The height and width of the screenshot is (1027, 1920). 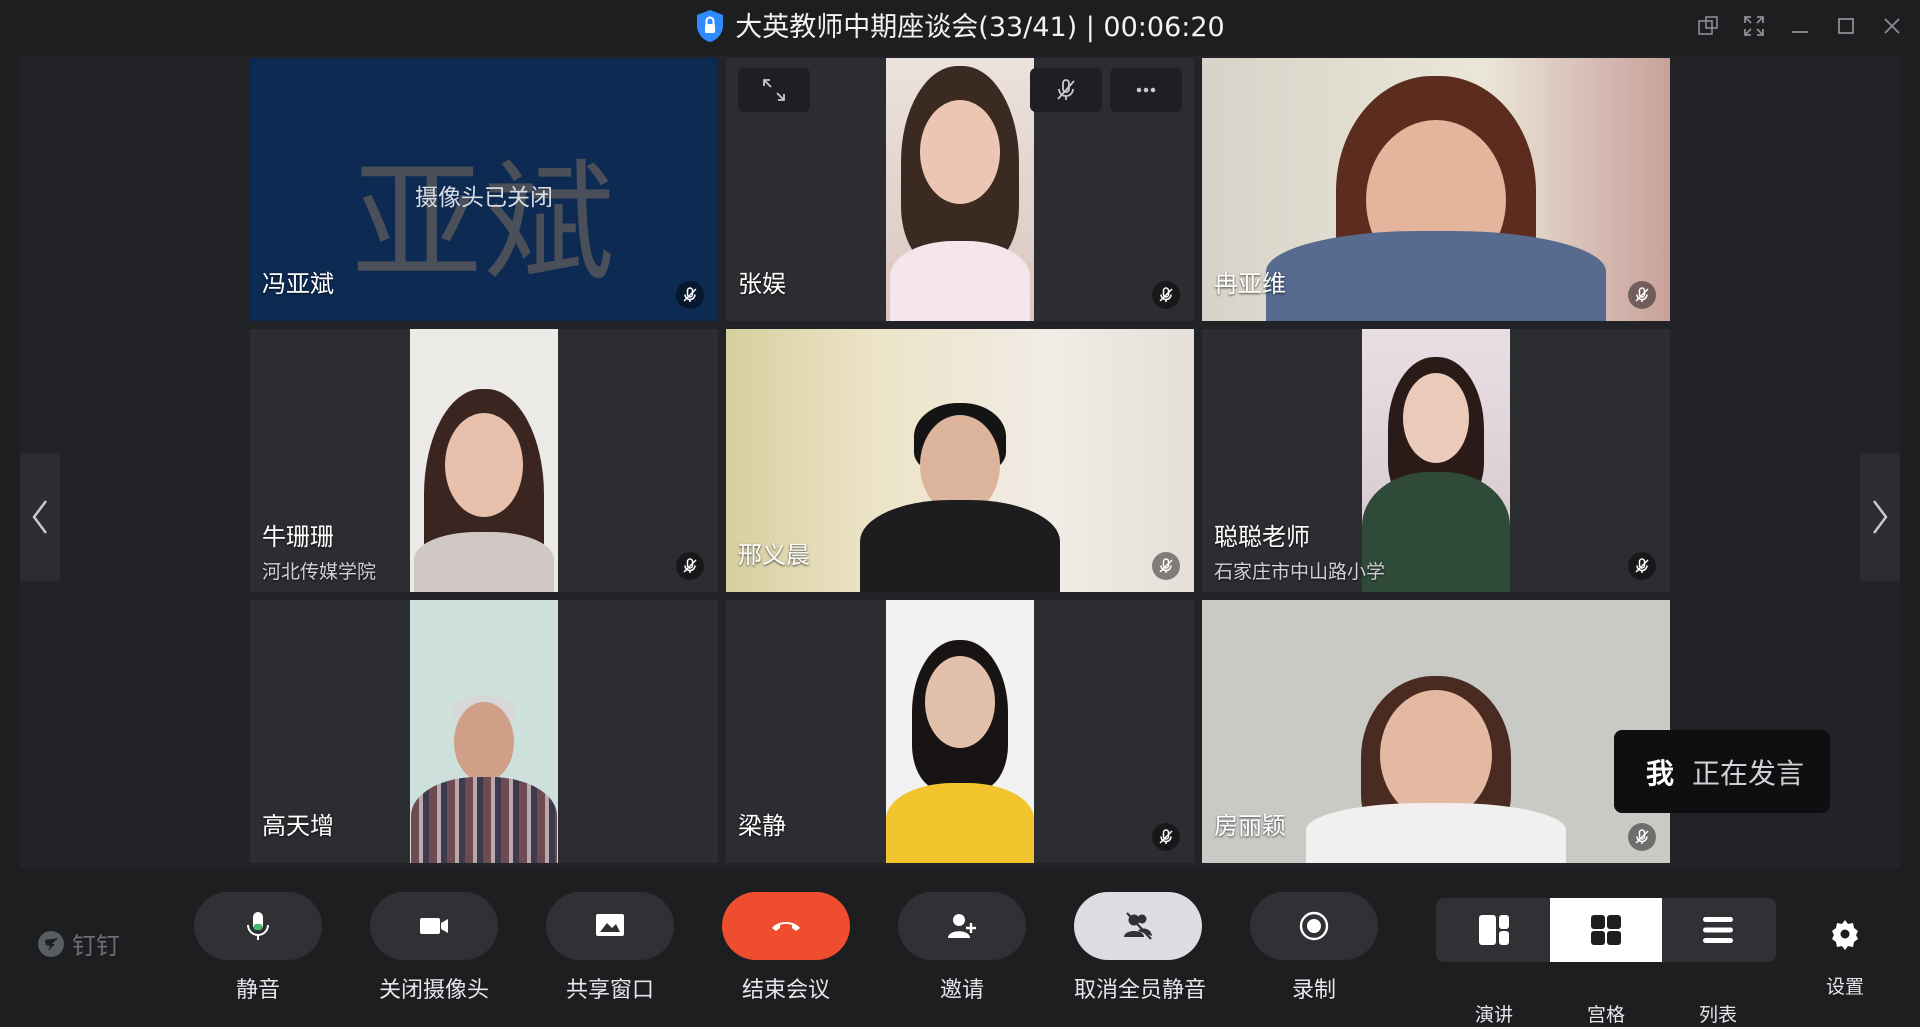 I want to click on invite-button: 邀请, so click(x=962, y=948).